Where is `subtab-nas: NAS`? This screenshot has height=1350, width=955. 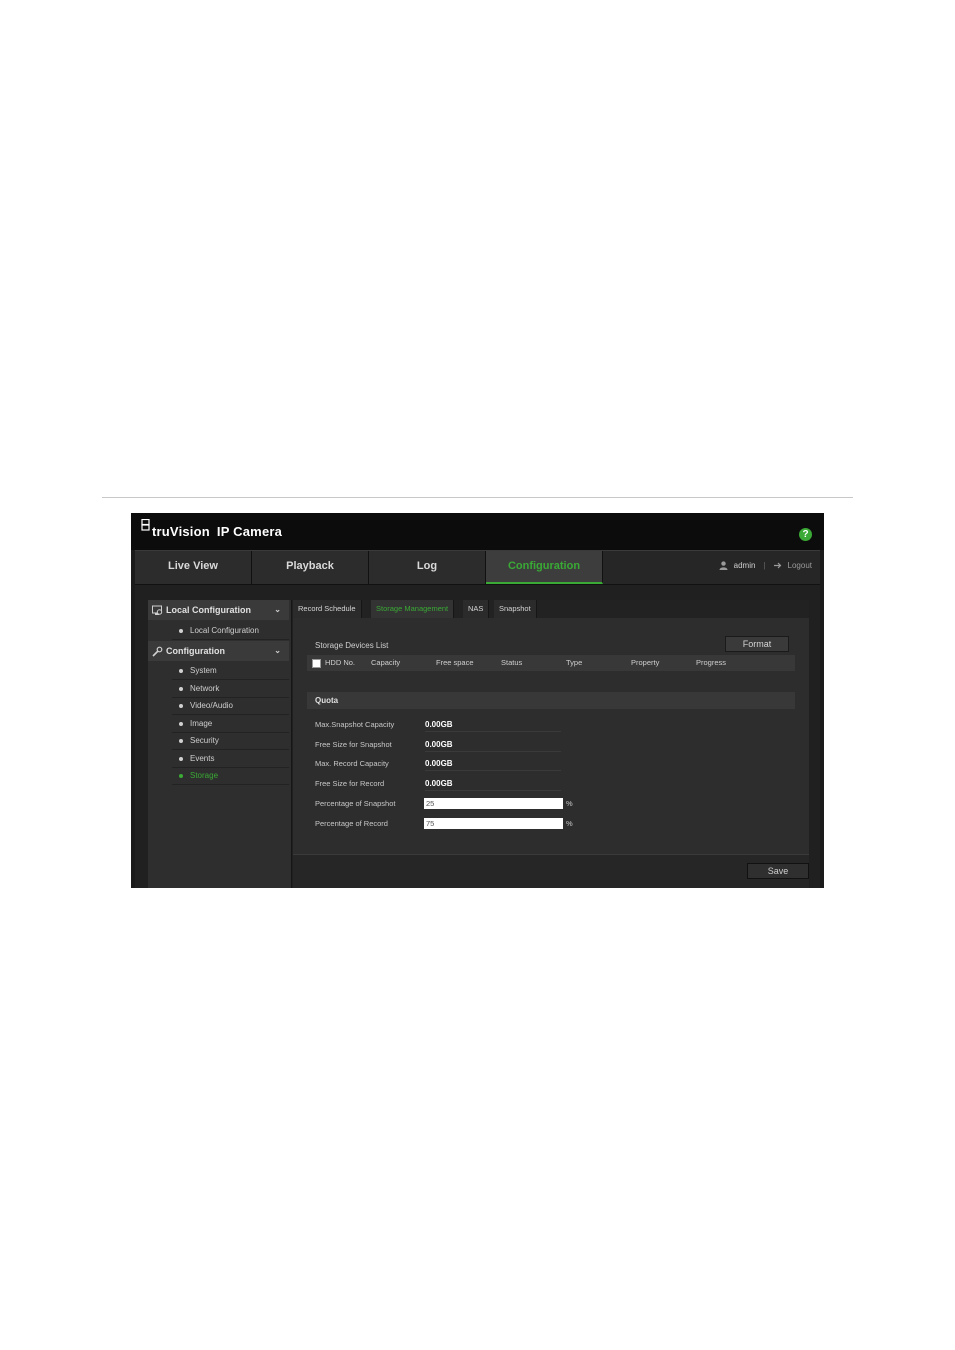
subtab-nas: NAS is located at coordinates (476, 609).